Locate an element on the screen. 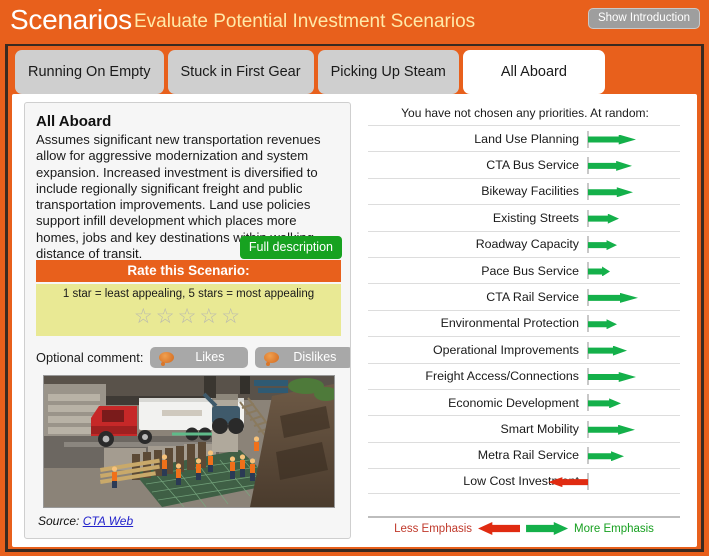 The image size is (709, 556). left-arrow-icon is located at coordinates (499, 528).